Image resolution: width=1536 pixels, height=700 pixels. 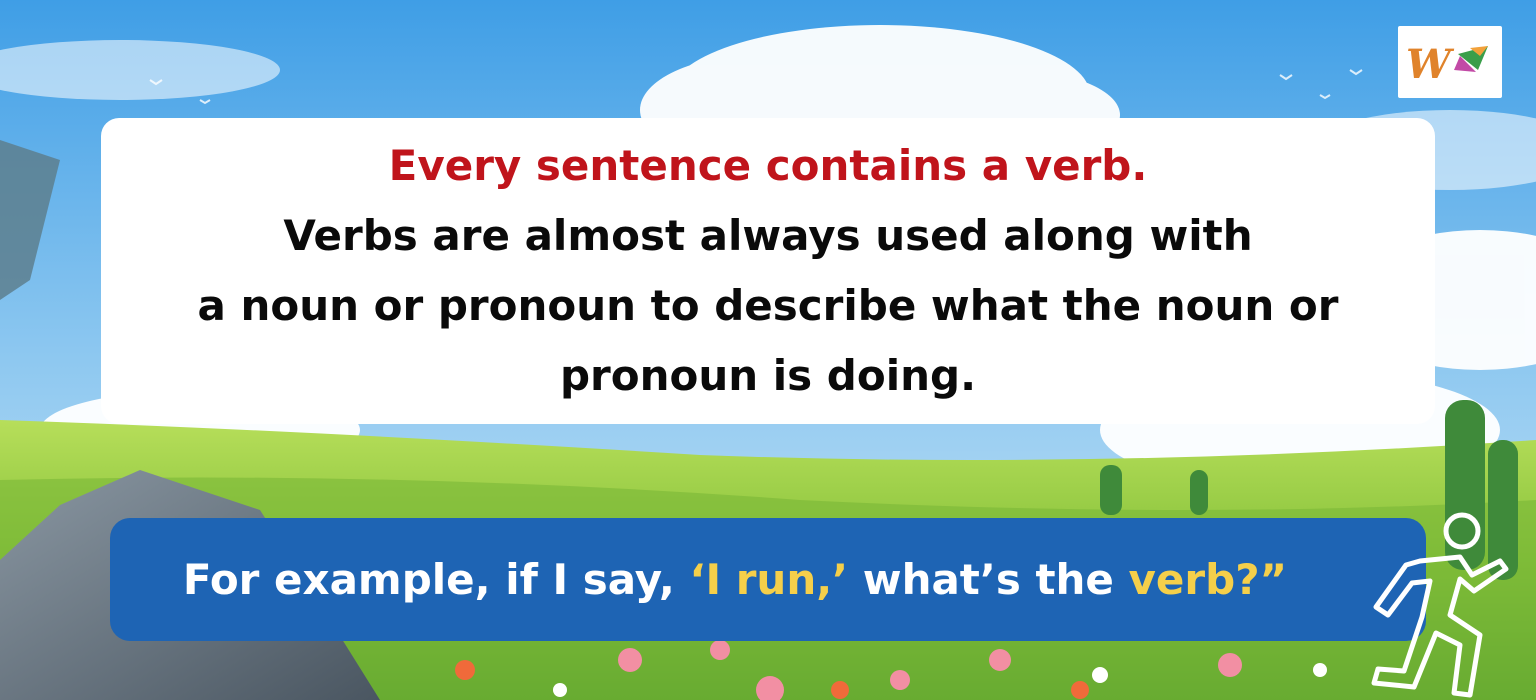 I want to click on example-middle: what’s the, so click(x=988, y=579).